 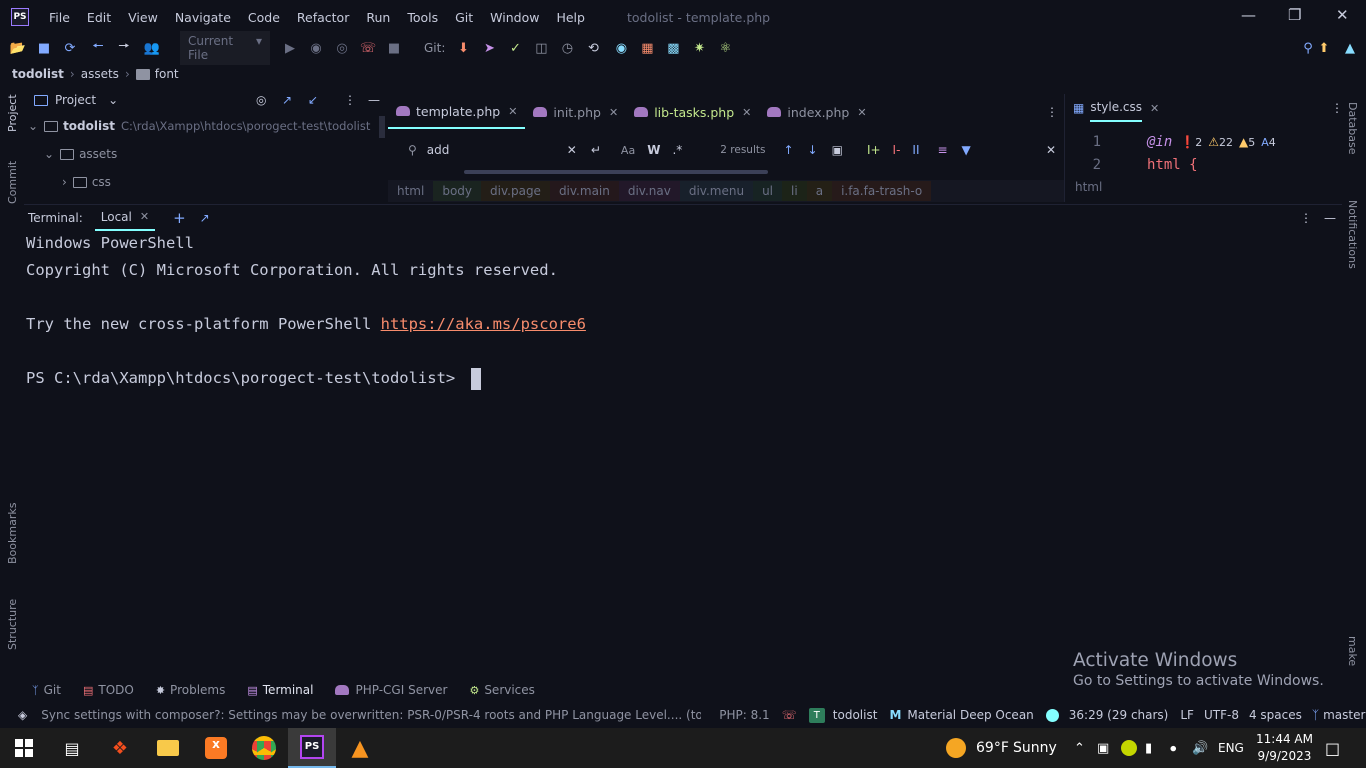 What do you see at coordinates (12, 182) in the screenshot?
I see `stripe-commit: Commit` at bounding box center [12, 182].